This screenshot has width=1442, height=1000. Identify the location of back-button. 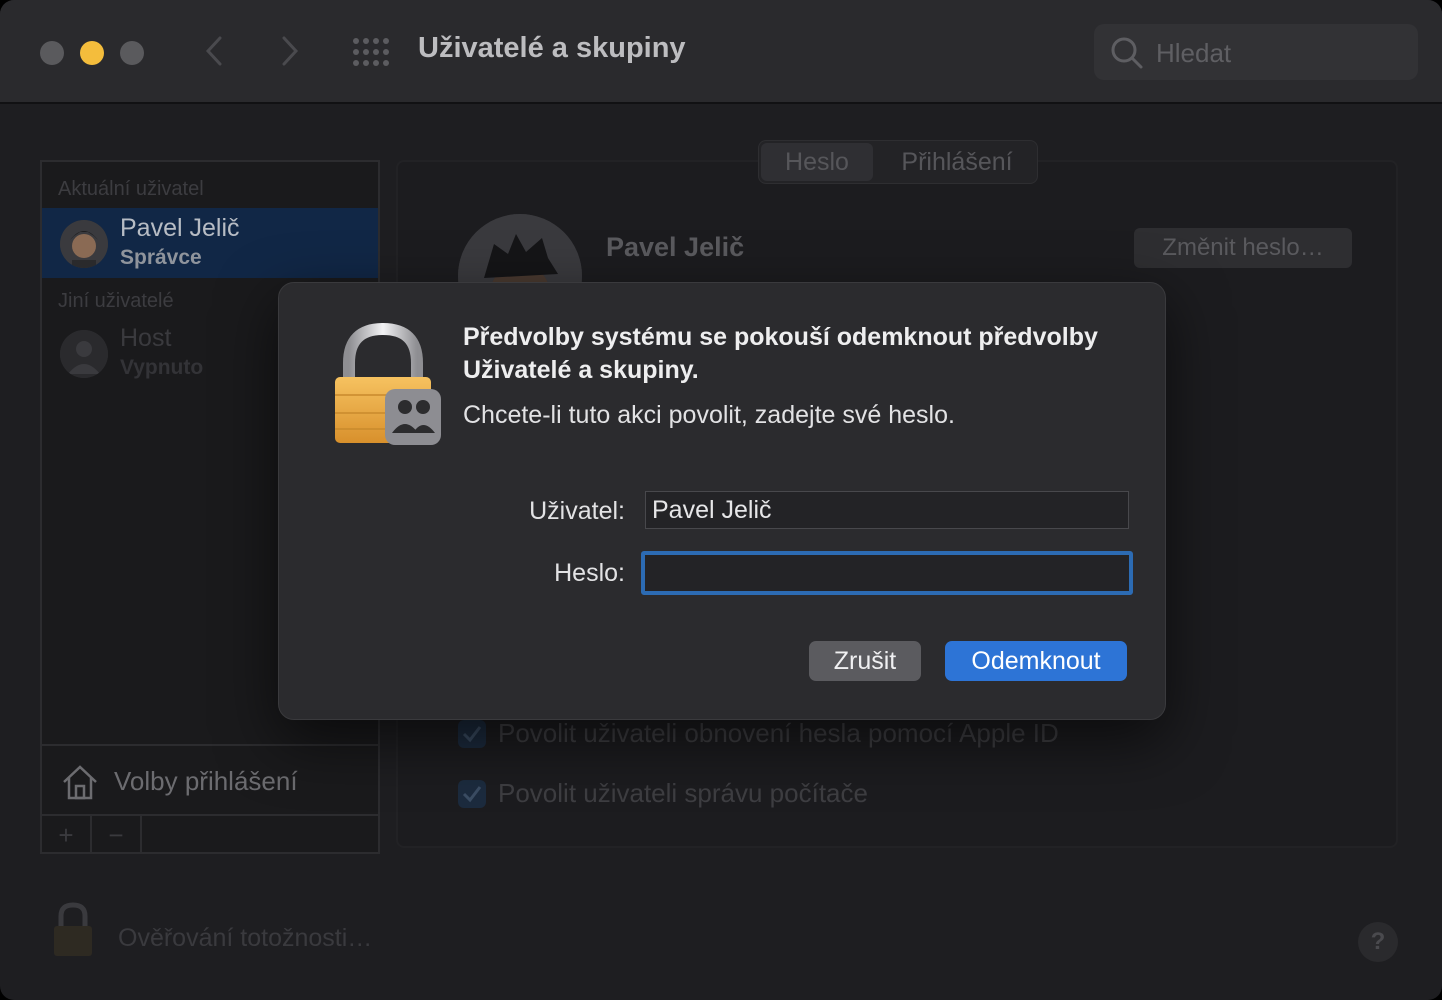
(215, 51).